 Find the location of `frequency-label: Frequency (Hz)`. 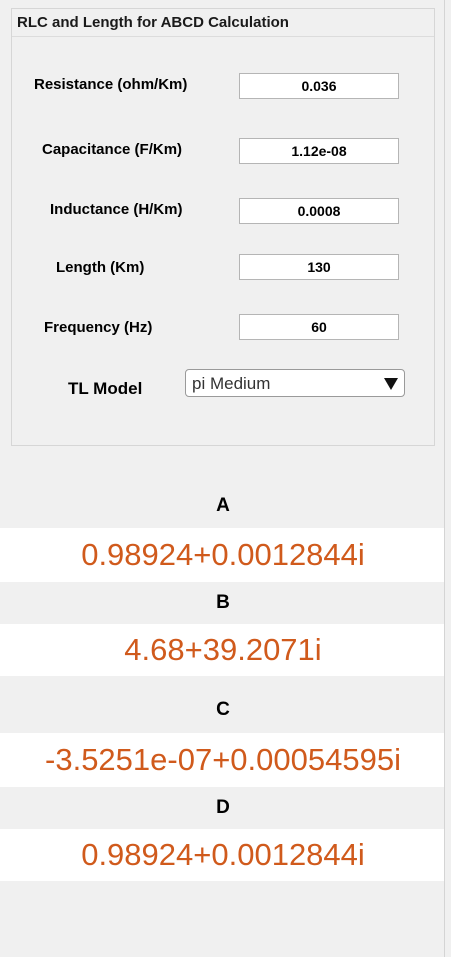

frequency-label: Frequency (Hz) is located at coordinates (98, 327).